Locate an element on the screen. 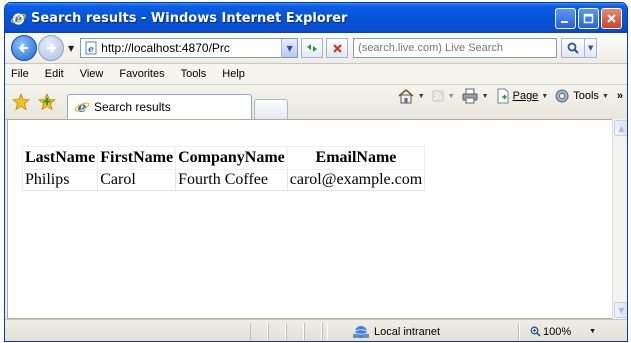  refresh-icon is located at coordinates (312, 48).